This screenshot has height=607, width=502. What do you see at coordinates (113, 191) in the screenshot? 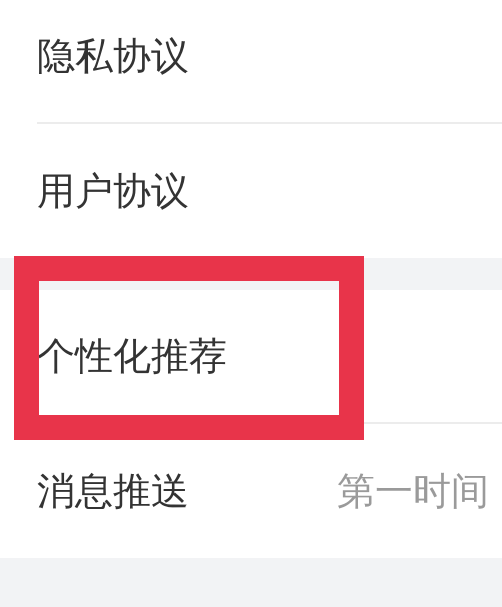
I see `row-label: 用户协议` at bounding box center [113, 191].